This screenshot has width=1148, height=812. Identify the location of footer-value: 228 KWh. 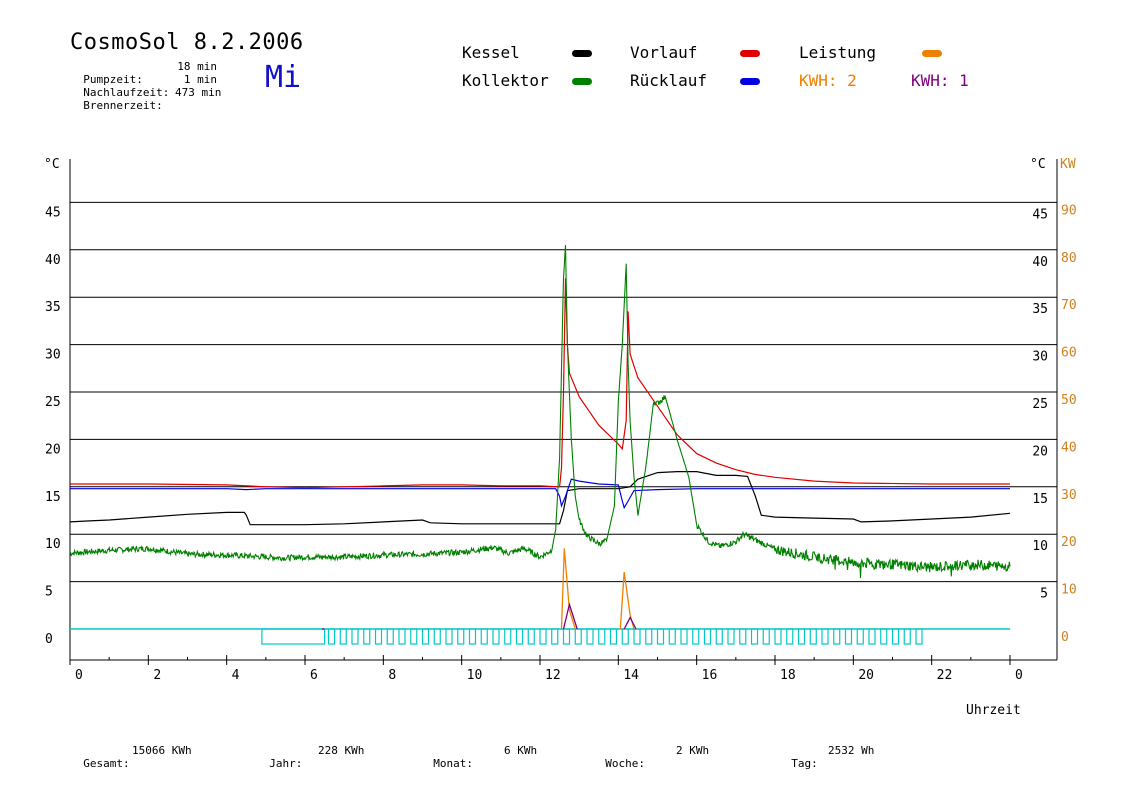
(341, 750).